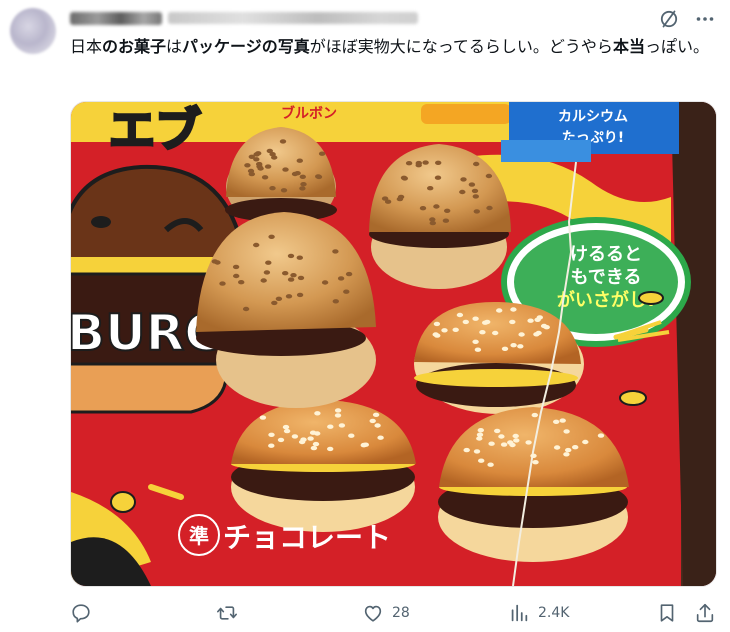 The image size is (730, 632). I want to click on package-title: エブ, so click(155, 130).